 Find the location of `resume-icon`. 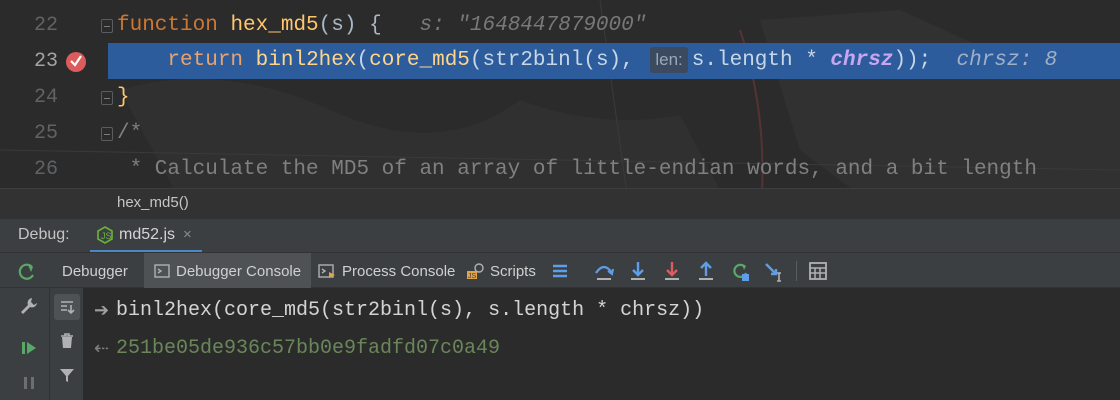

resume-icon is located at coordinates (29, 348).